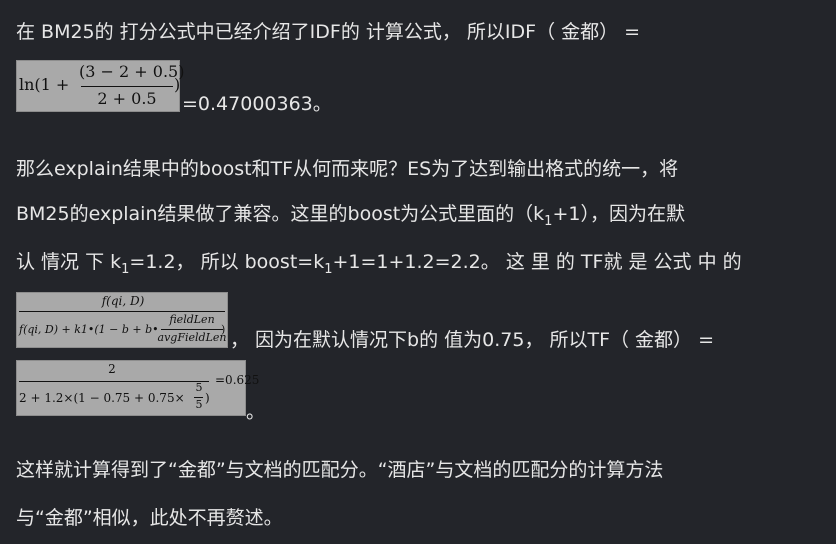 This screenshot has width=836, height=544. Describe the element at coordinates (44, 84) in the screenshot. I see `idf-prefix: ln(1 +` at that location.